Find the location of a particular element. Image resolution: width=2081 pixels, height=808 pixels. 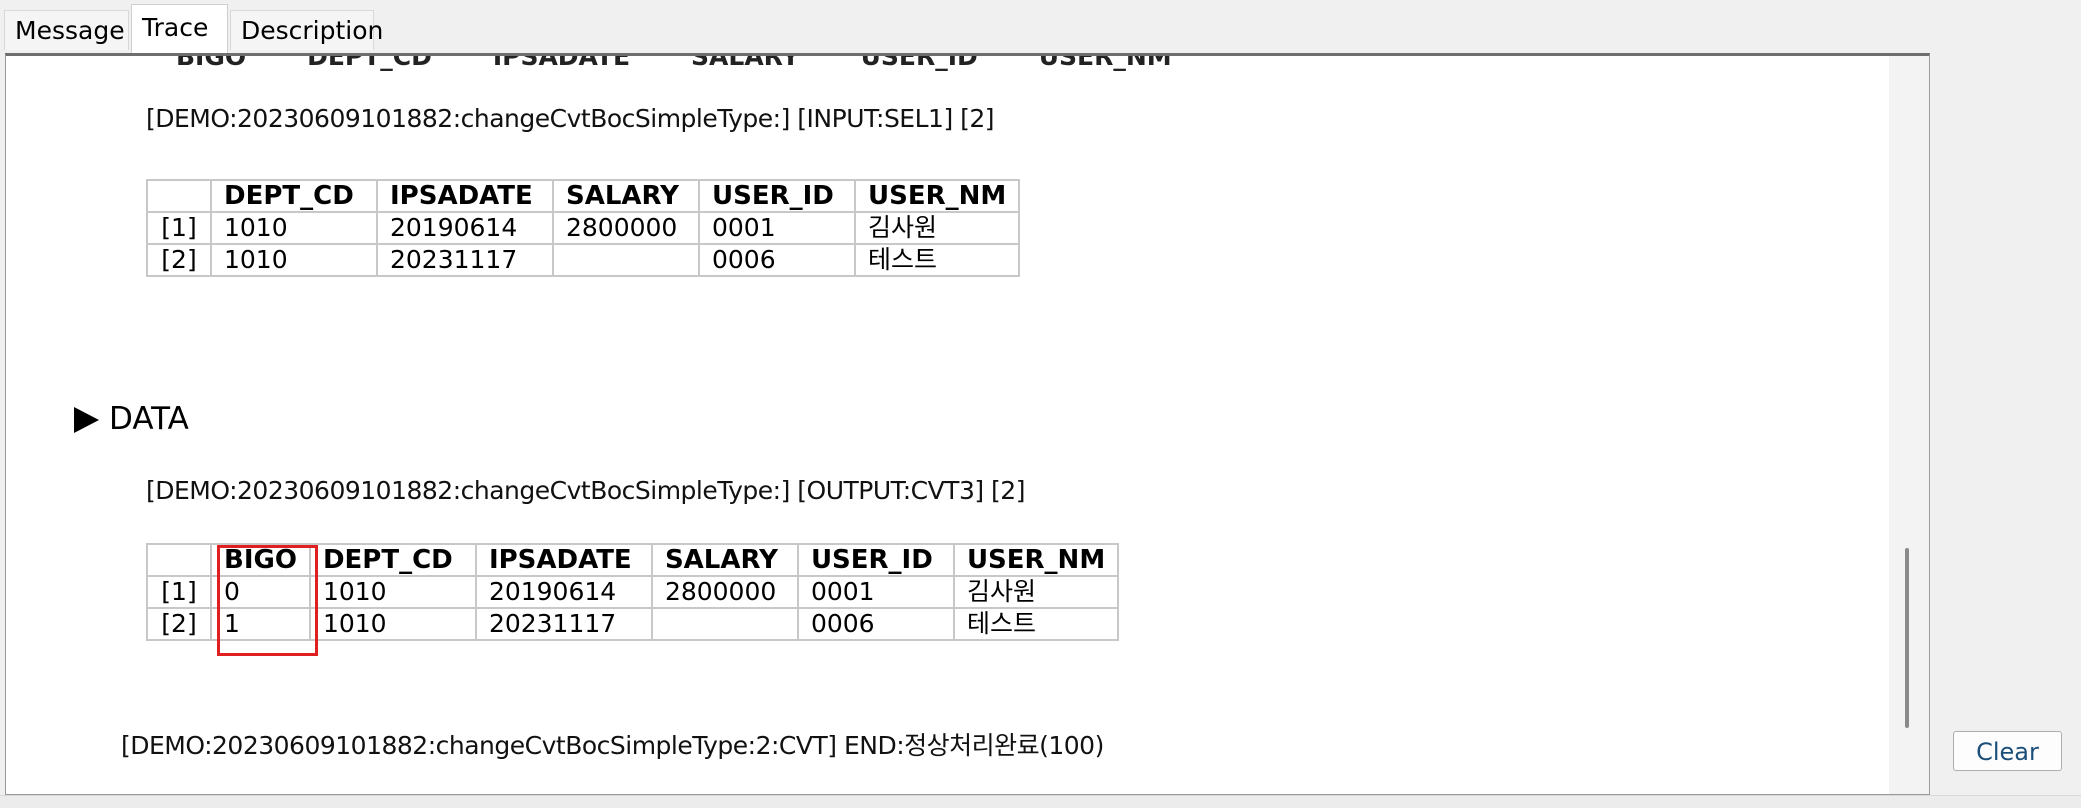

tab-description: Description is located at coordinates (306, 30).